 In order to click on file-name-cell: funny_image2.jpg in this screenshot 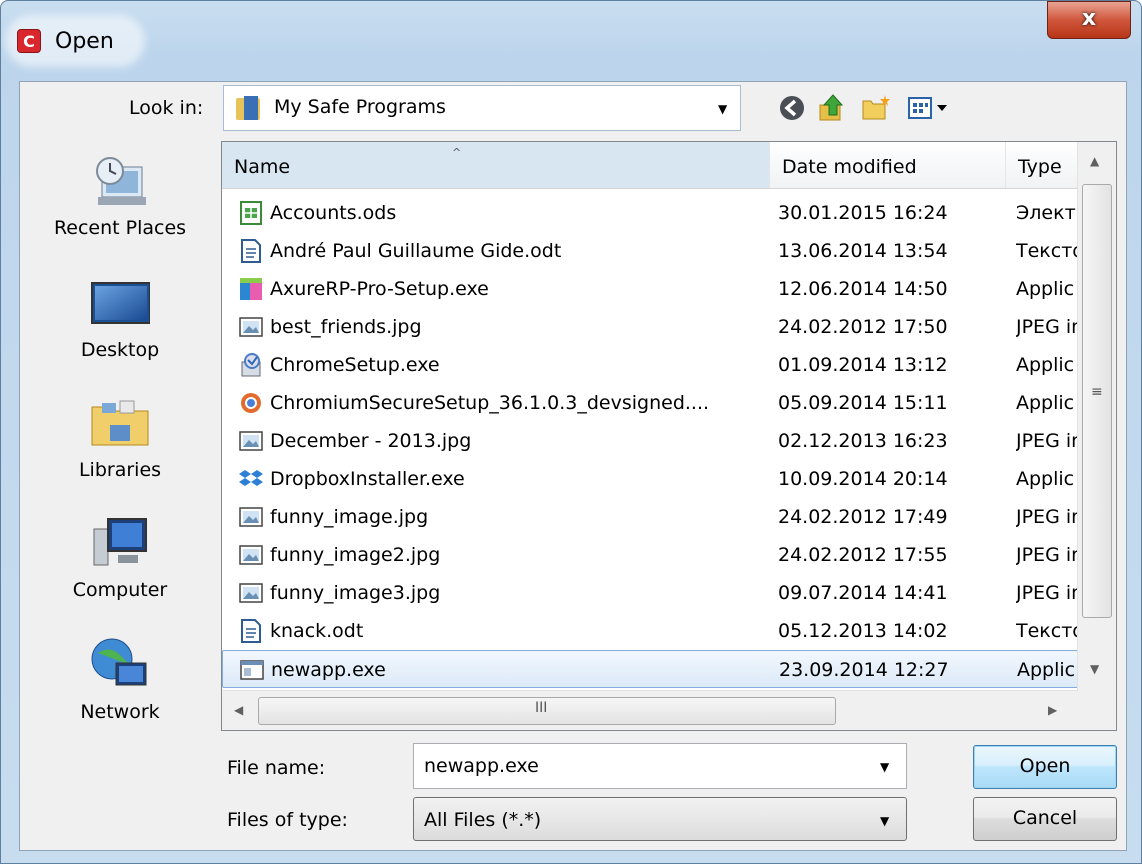, I will do `click(355, 555)`.